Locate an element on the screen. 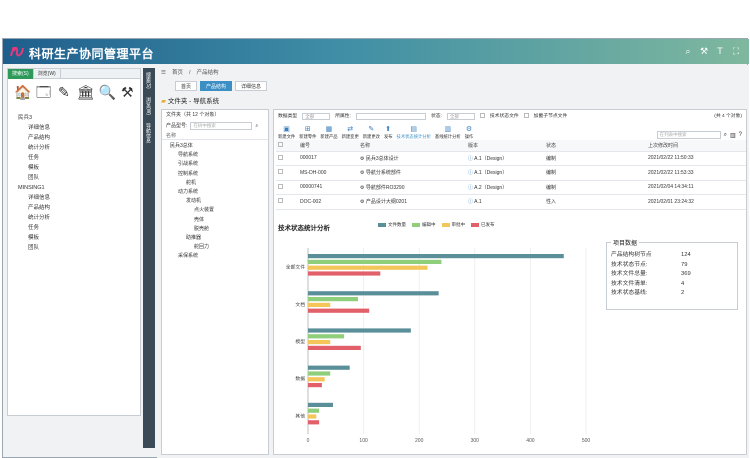 The image size is (750, 458). product-tree-item: 采保系统 is located at coordinates (215, 256).